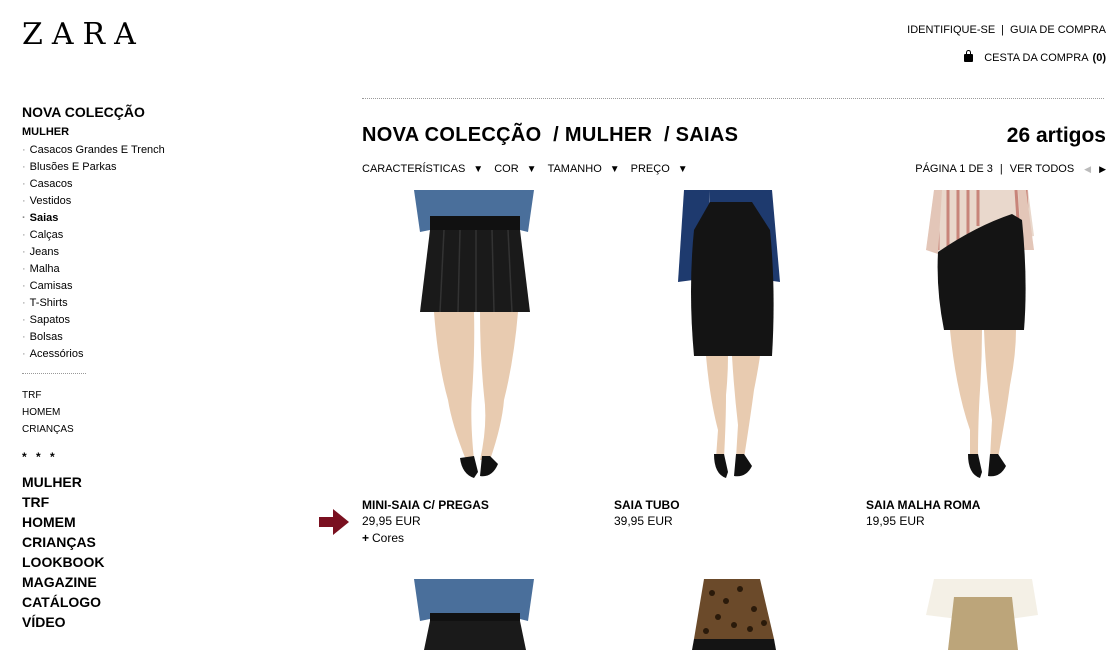 This screenshot has width=1112, height=650. What do you see at coordinates (951, 30) in the screenshot?
I see `login-link: IDENTIFIQUE-SE` at bounding box center [951, 30].